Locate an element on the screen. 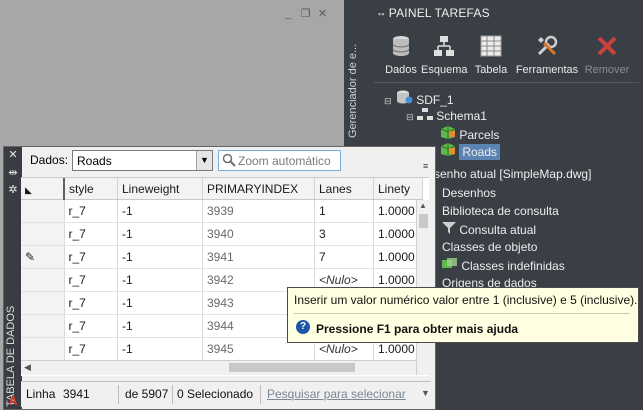  drawing-list-desenhos: Desenhos is located at coordinates (469, 193).